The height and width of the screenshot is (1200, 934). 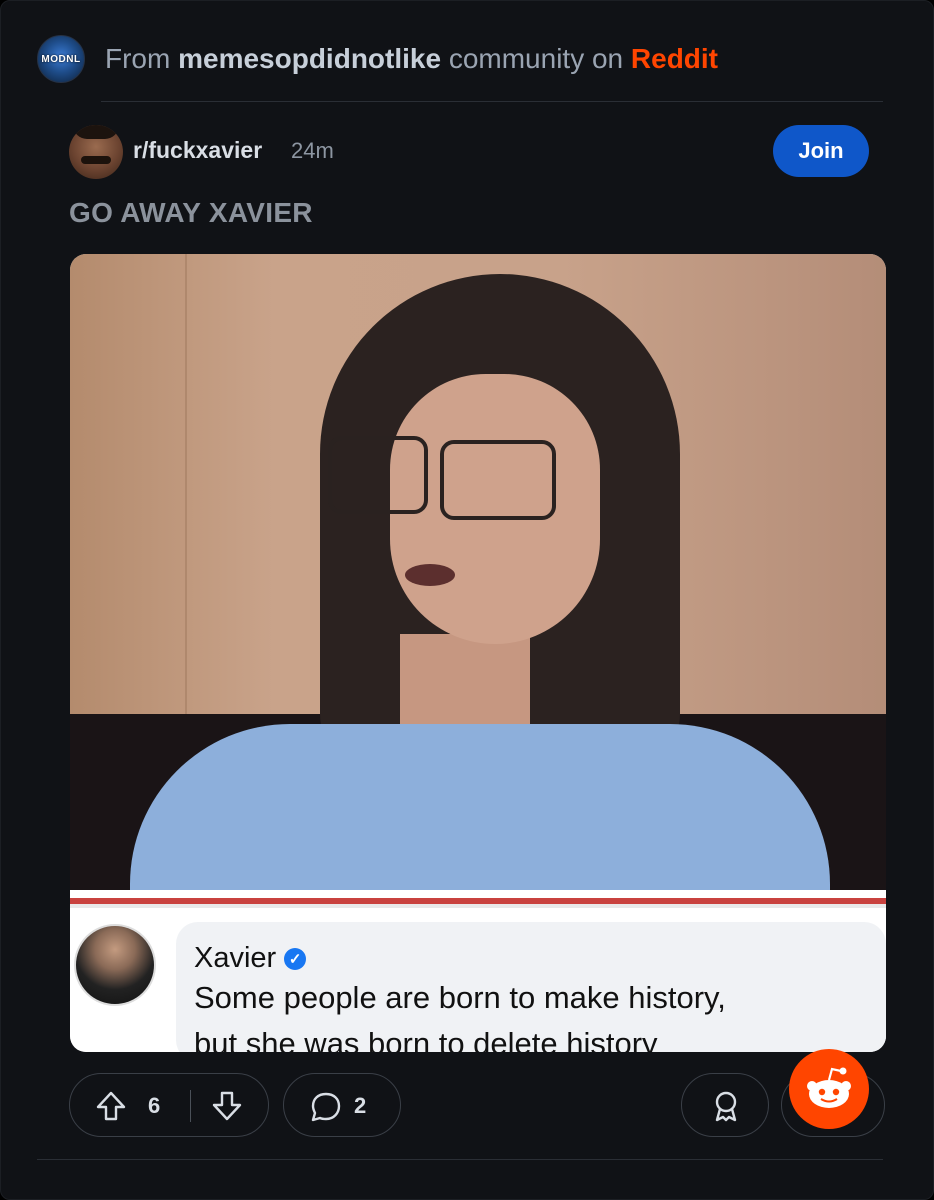 I want to click on community-logo: MODNL, so click(x=61, y=59).